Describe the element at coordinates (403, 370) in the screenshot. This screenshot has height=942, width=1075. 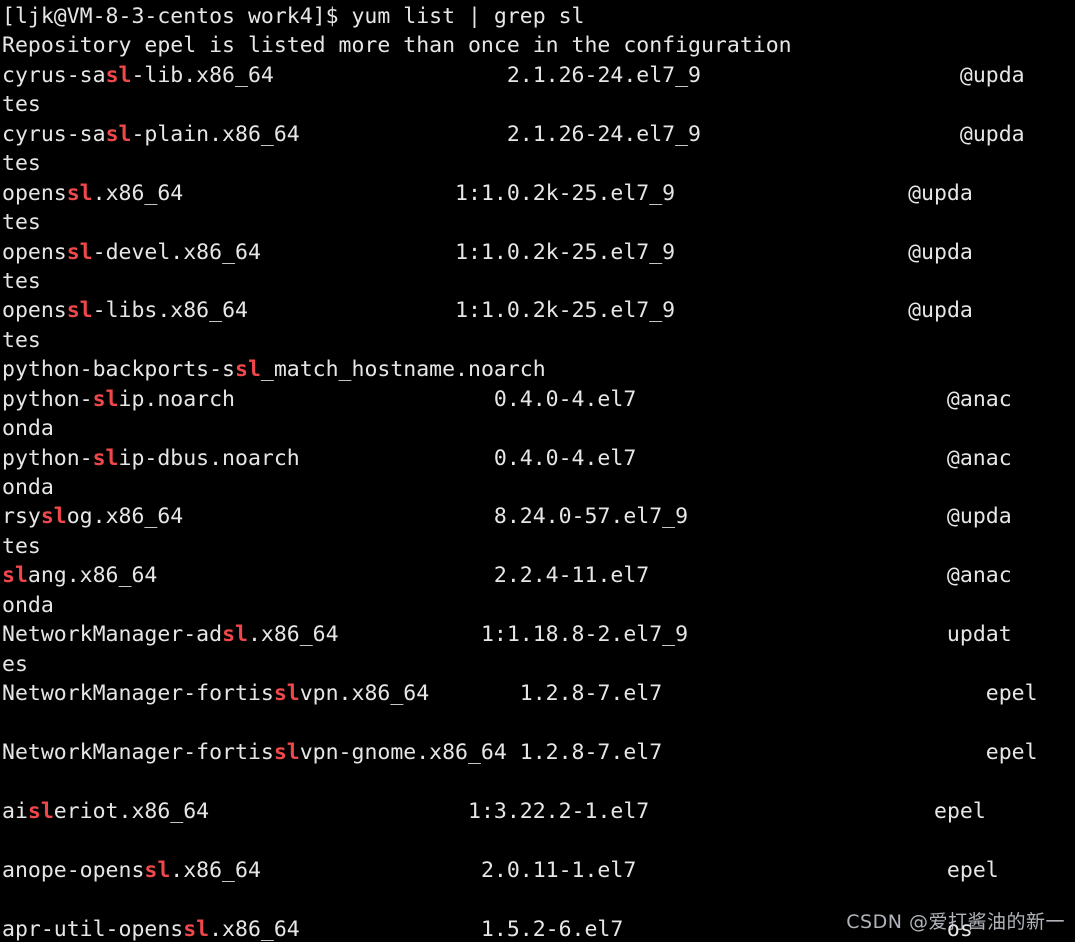
I see `terminal-text: _match_hostname.noarch` at that location.